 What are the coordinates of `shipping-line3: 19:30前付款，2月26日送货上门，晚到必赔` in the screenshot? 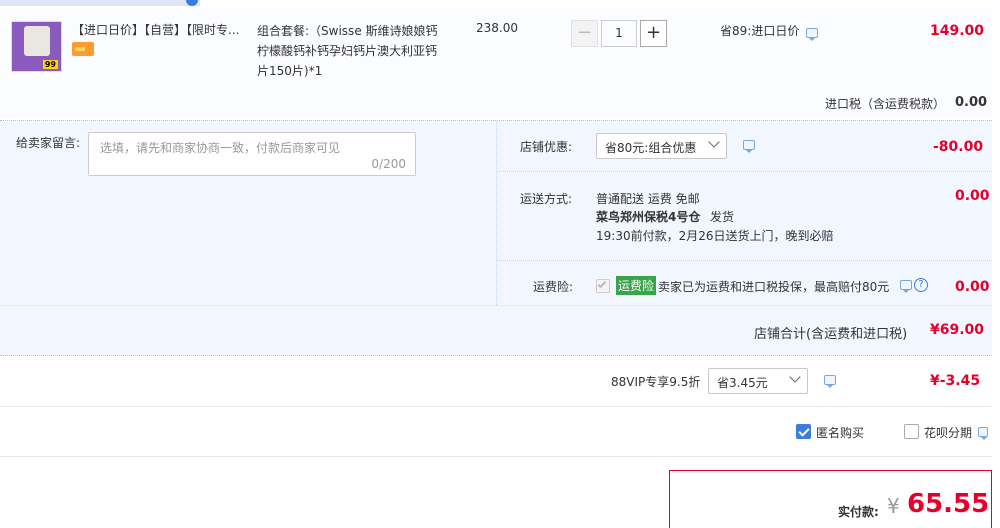 It's located at (715, 236).